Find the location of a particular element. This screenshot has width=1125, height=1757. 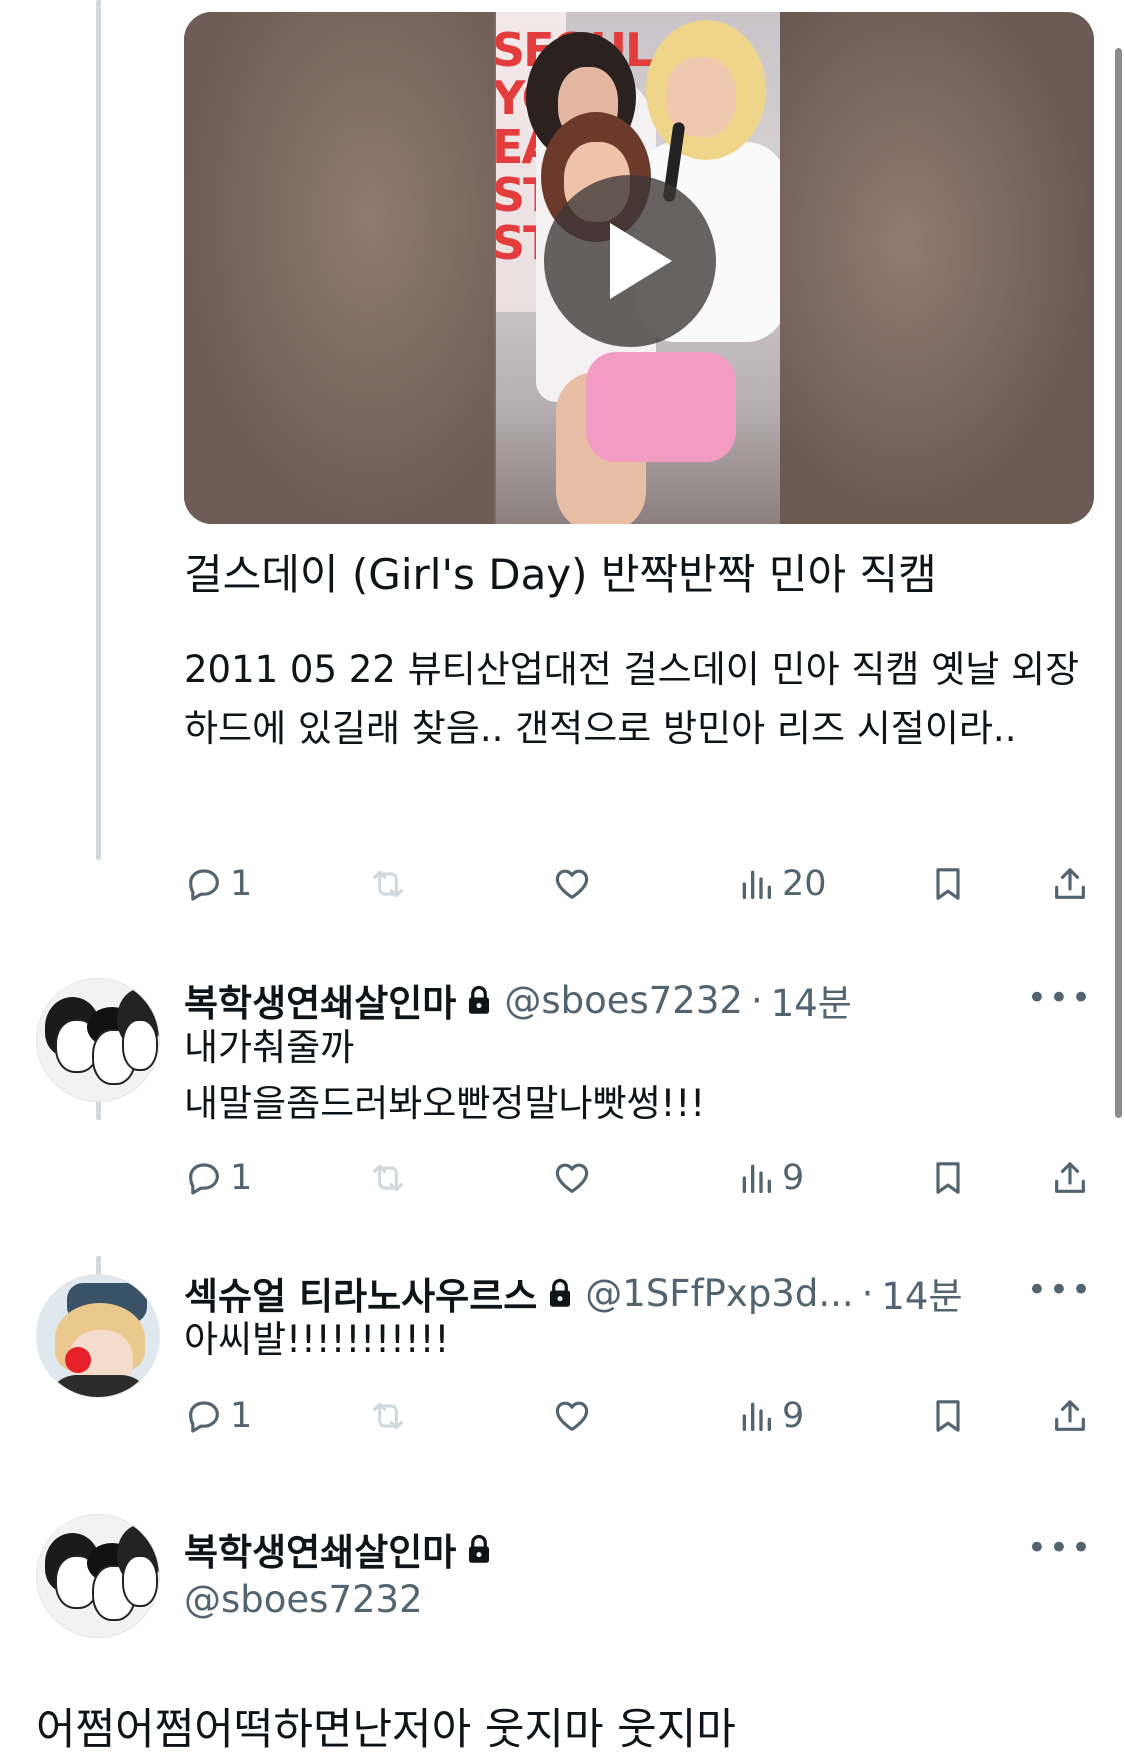

views-button: 20 is located at coordinates (781, 884).